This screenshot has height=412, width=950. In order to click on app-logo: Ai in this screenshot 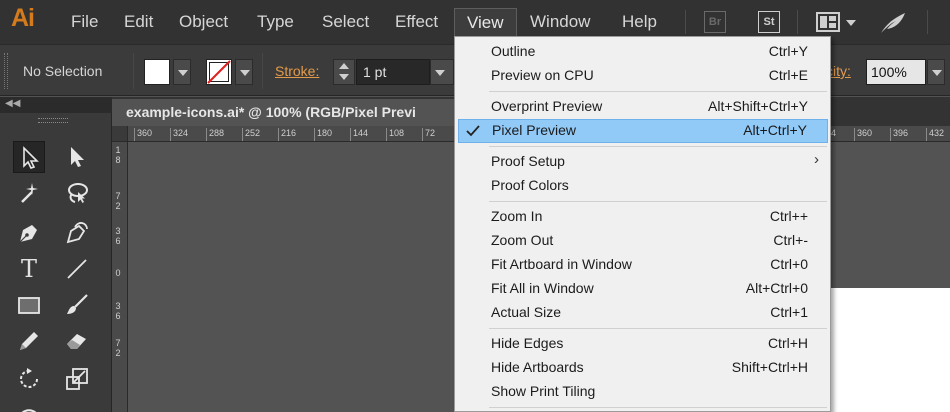, I will do `click(23, 18)`.